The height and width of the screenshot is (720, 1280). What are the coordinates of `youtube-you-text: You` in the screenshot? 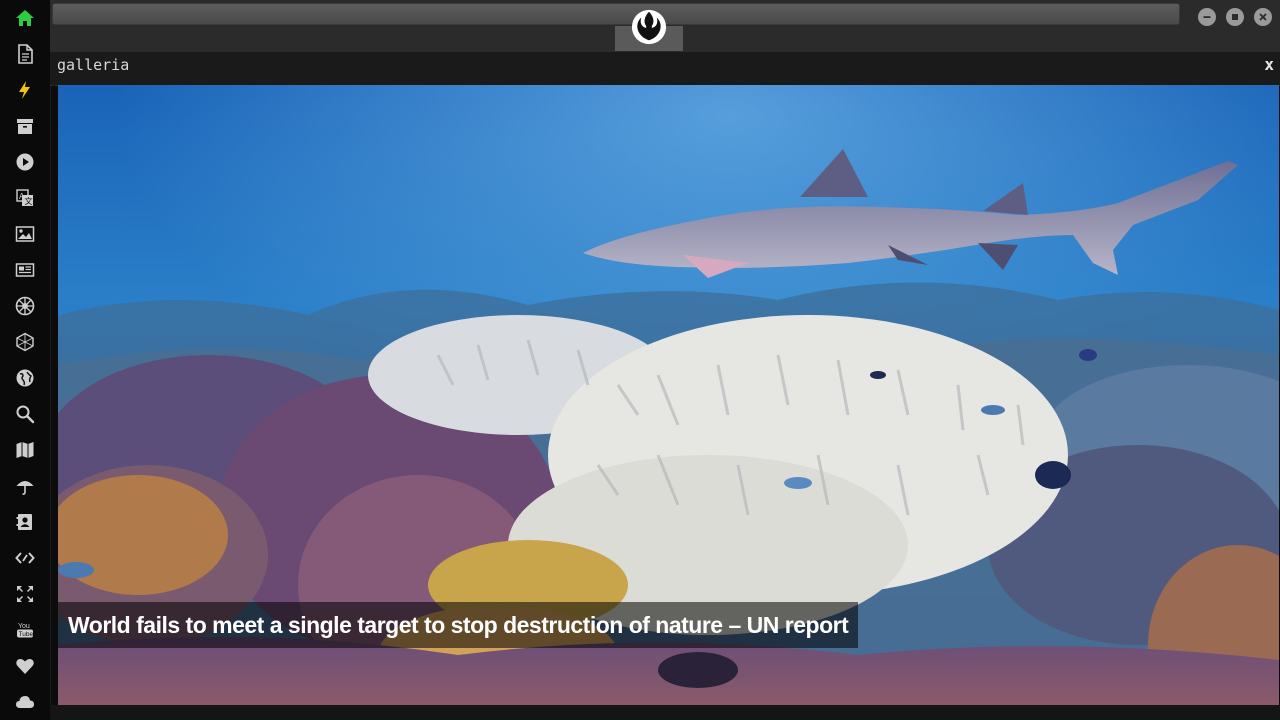 It's located at (24, 626).